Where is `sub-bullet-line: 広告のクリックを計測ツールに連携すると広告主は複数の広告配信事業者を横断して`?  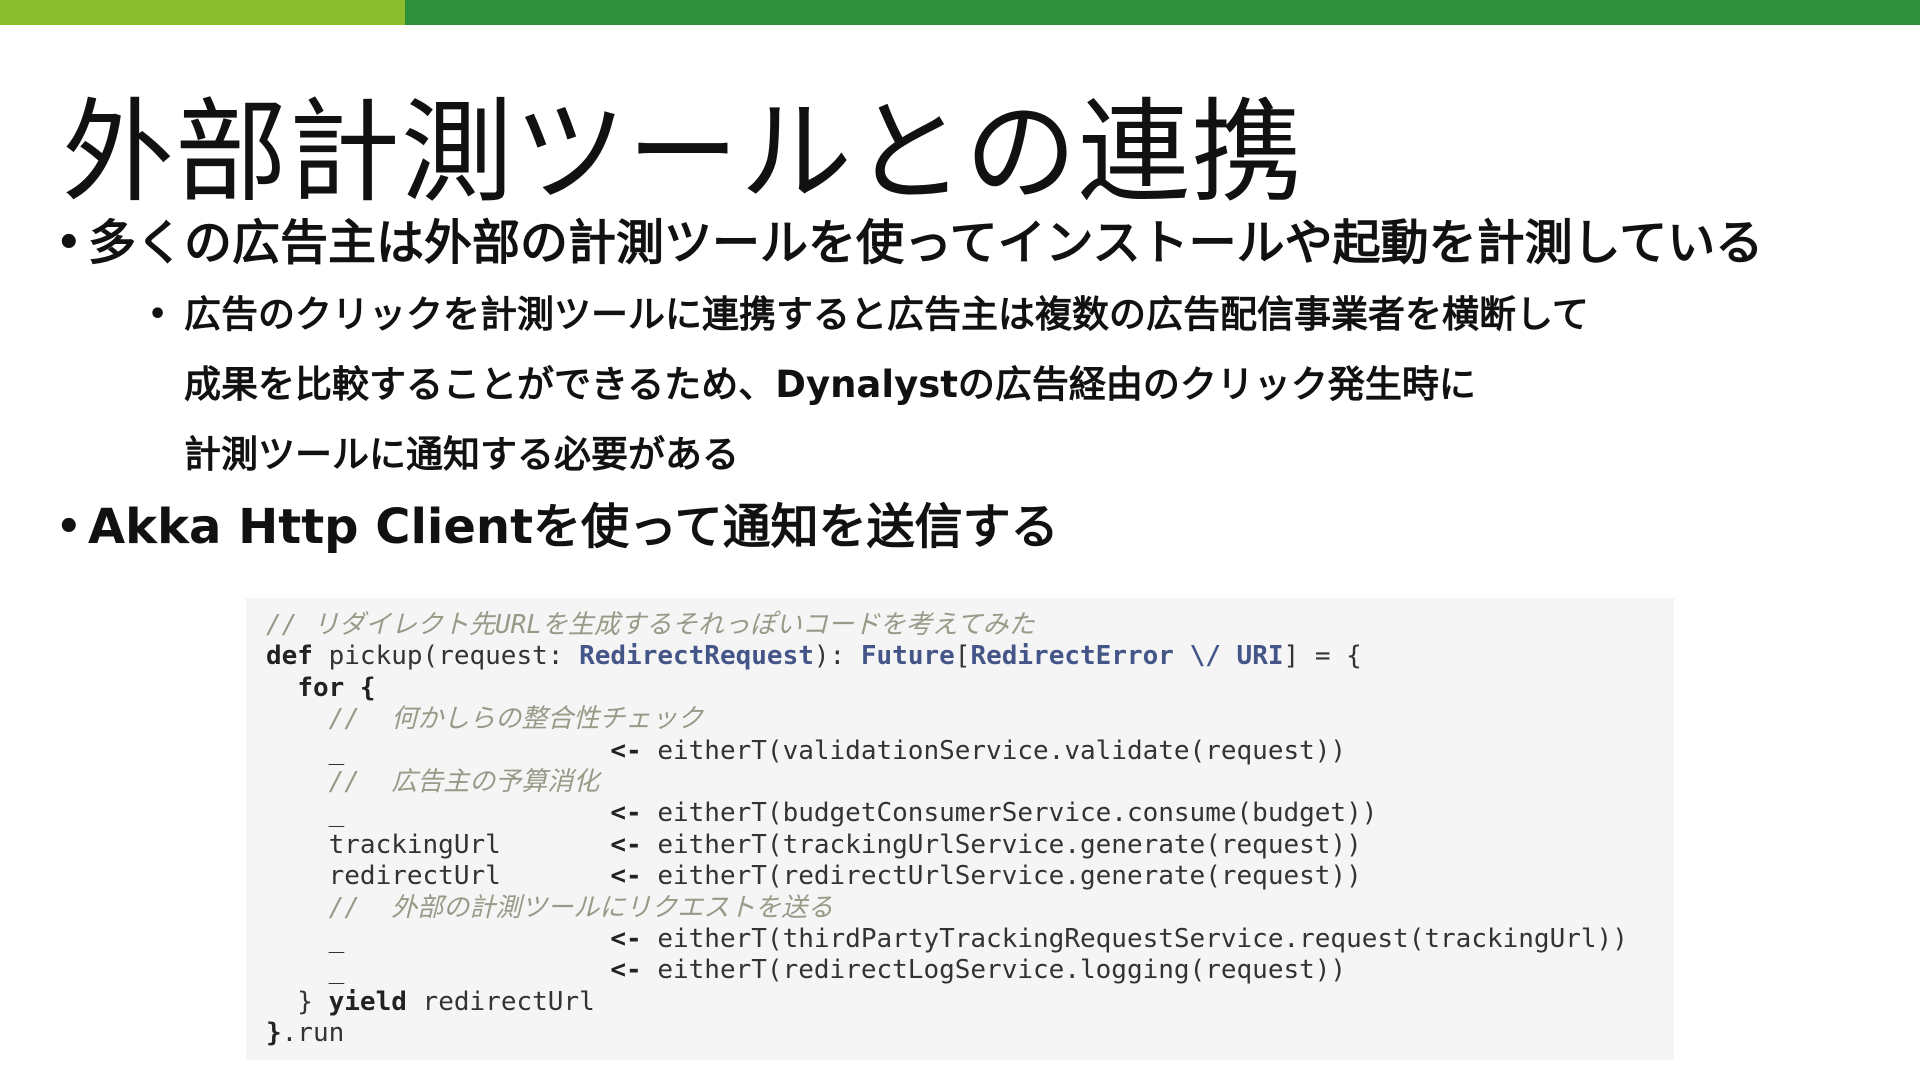
sub-bullet-line: 広告のクリックを計測ツールに連携すると広告主は複数の広告配信事業者を横断して is located at coordinates (886, 314).